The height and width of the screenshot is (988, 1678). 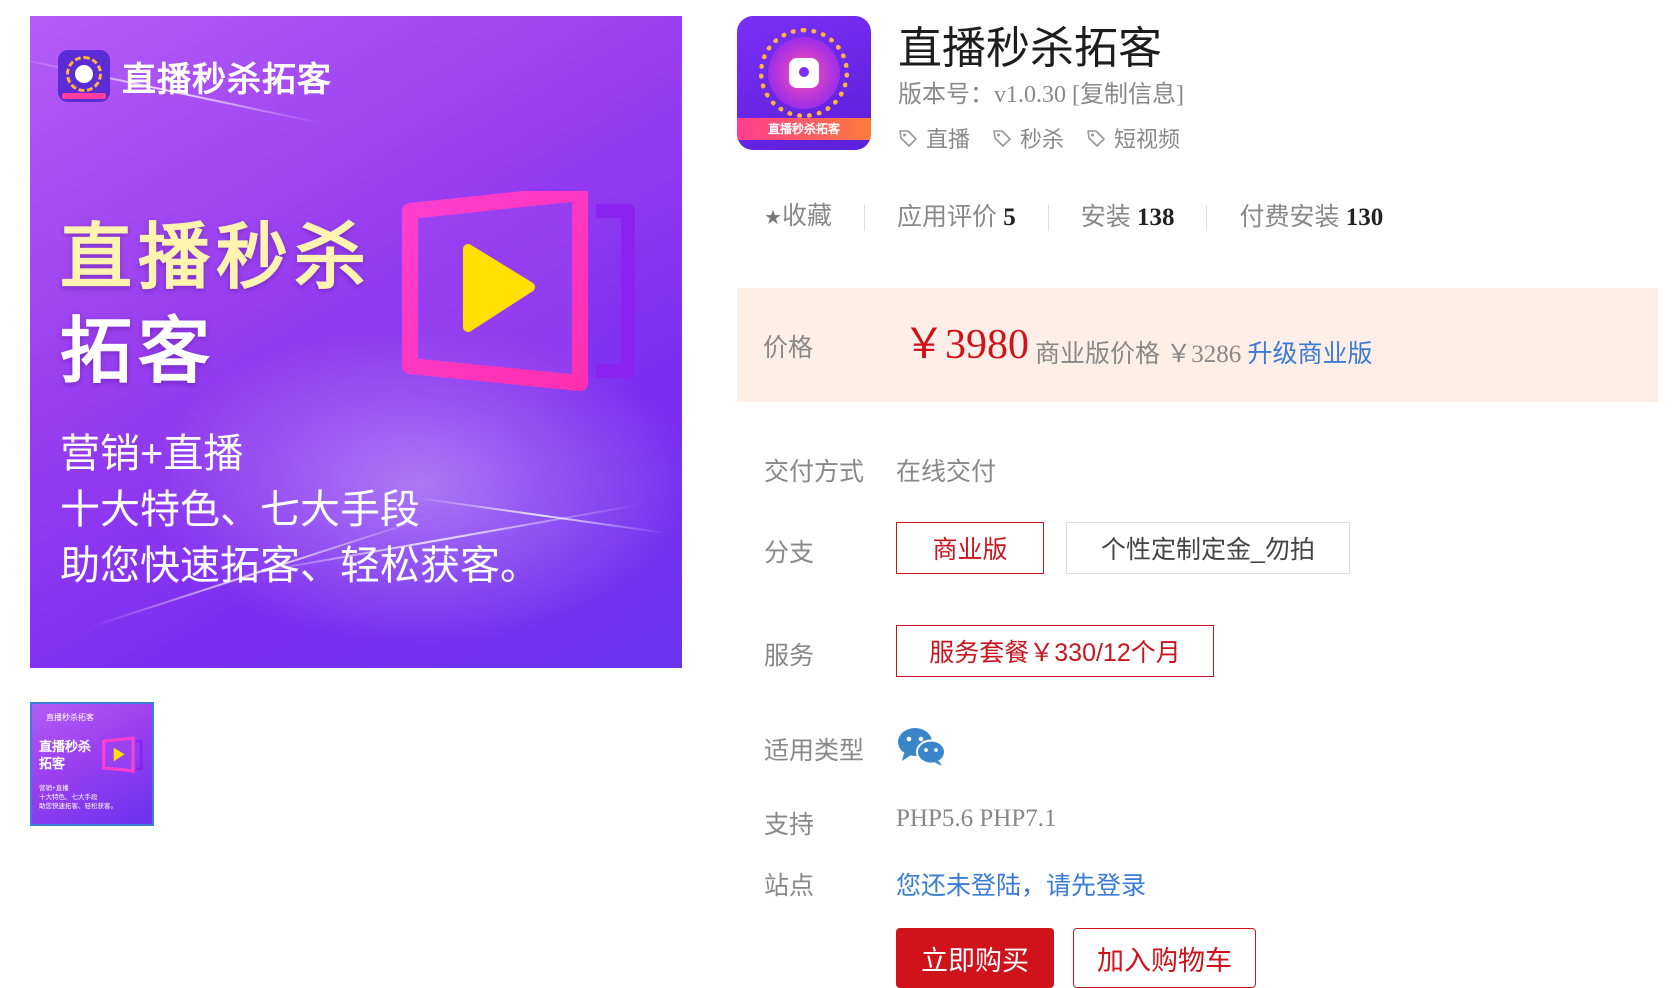 What do you see at coordinates (975, 958) in the screenshot?
I see `buy-now-button: 立即购买` at bounding box center [975, 958].